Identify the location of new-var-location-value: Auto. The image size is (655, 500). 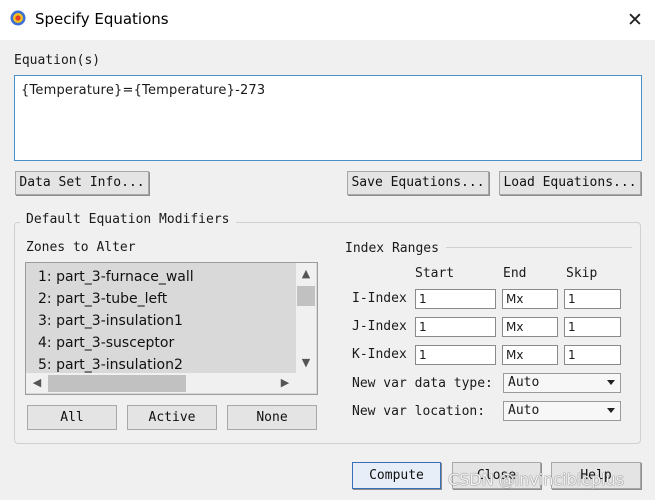
(524, 410).